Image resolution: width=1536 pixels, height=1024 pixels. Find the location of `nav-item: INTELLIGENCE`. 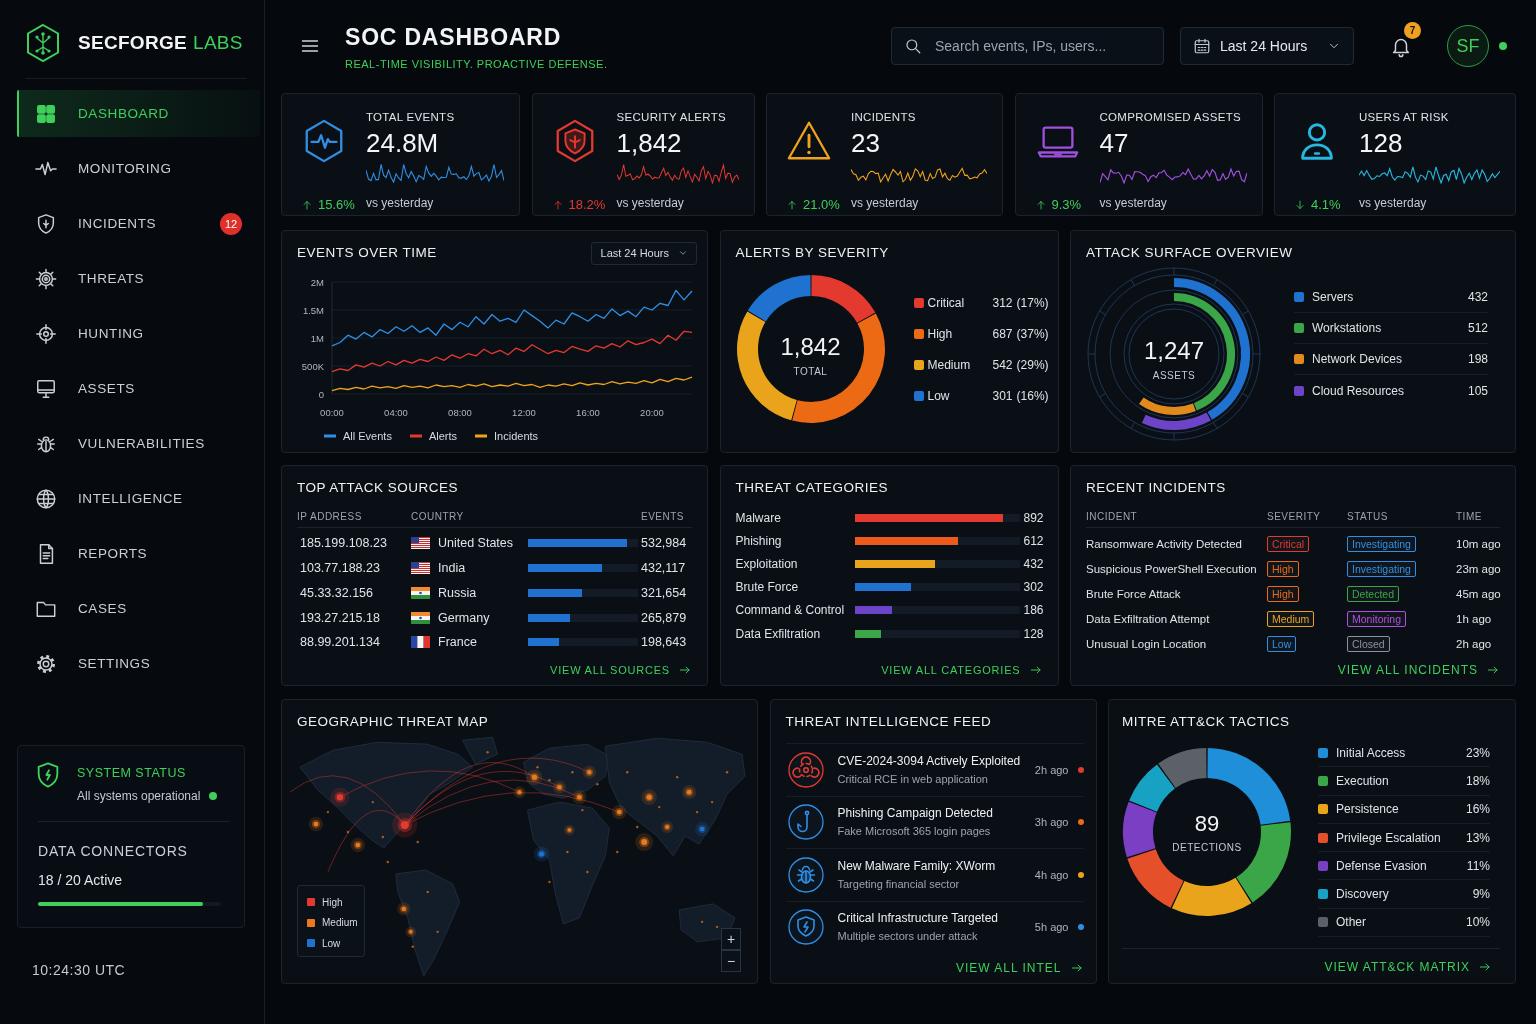

nav-item: INTELLIGENCE is located at coordinates (138, 498).